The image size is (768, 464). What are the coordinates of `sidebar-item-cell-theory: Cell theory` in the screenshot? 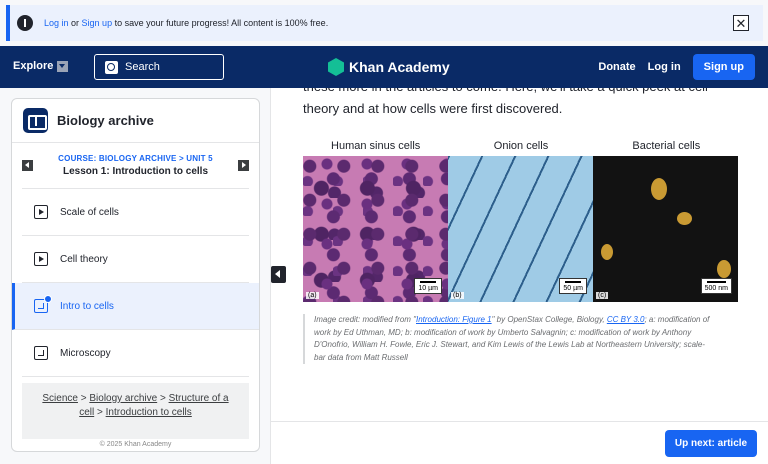 It's located at (135, 259).